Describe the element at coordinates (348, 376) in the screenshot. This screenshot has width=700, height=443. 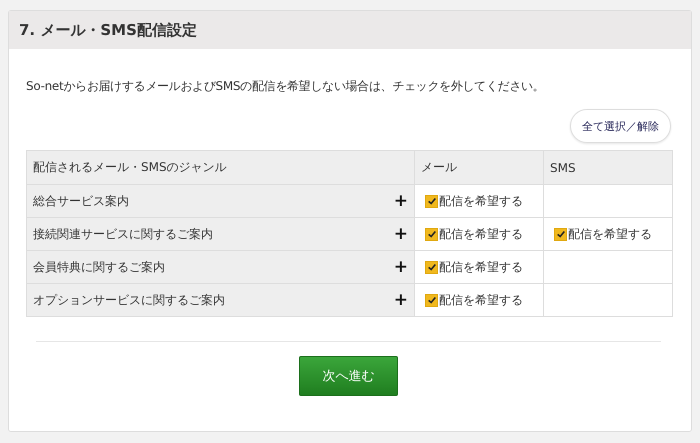
I see `next-button: 次へ進む` at that location.